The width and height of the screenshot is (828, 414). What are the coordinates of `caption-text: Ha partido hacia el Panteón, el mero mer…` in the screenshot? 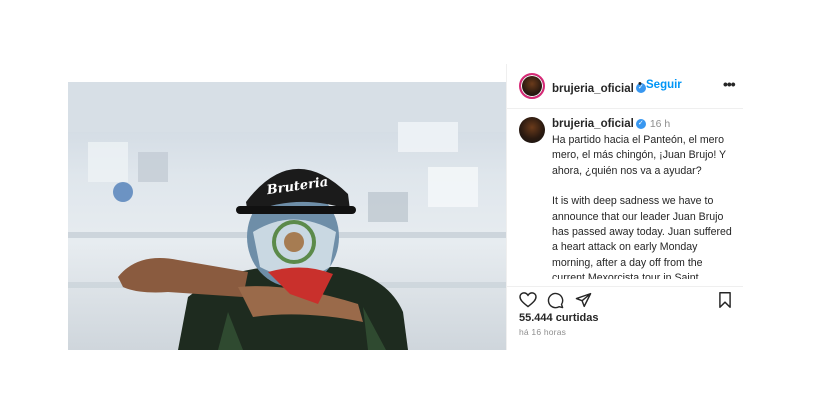 It's located at (642, 206).